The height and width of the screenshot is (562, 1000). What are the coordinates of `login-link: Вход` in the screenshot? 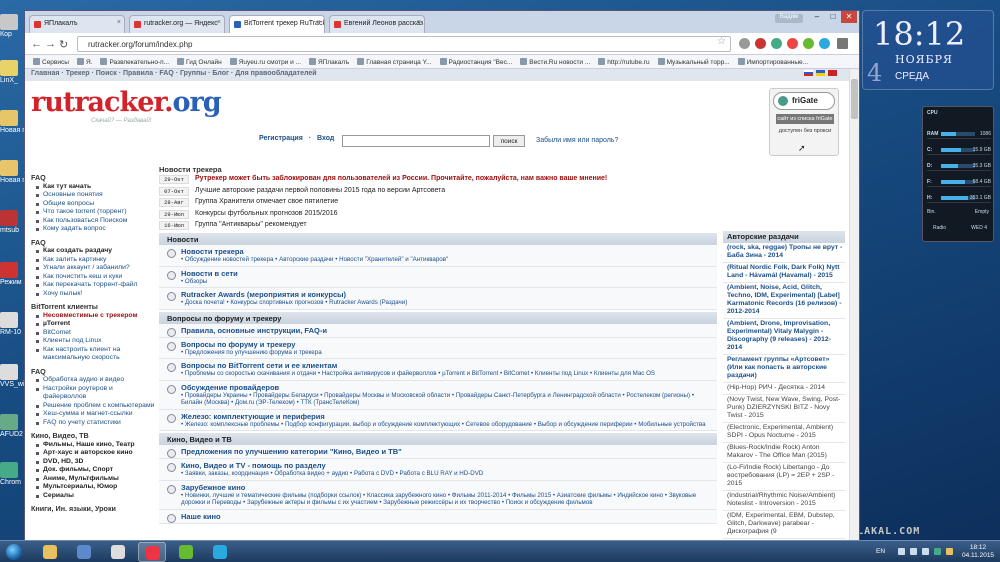 It's located at (325, 138).